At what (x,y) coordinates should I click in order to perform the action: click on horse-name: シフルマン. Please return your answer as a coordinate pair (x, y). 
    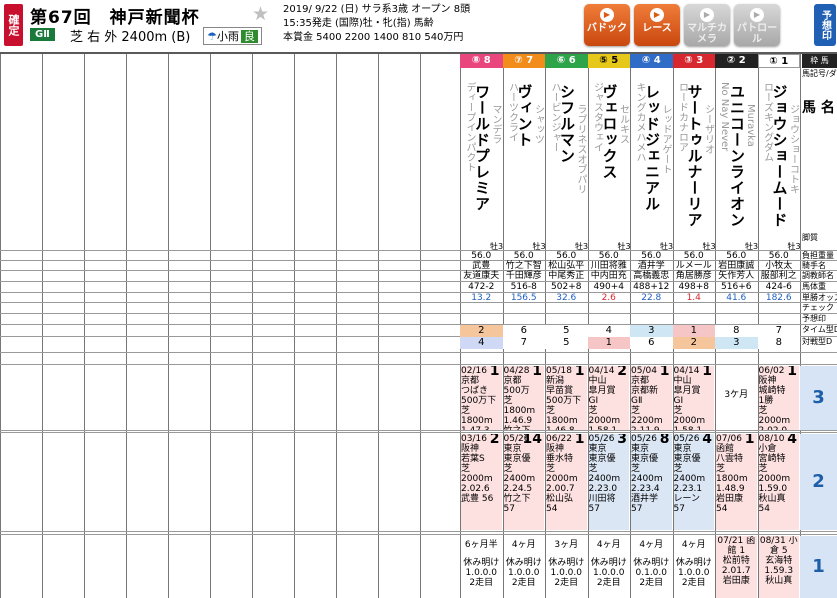
    Looking at the image, I should click on (567, 159).